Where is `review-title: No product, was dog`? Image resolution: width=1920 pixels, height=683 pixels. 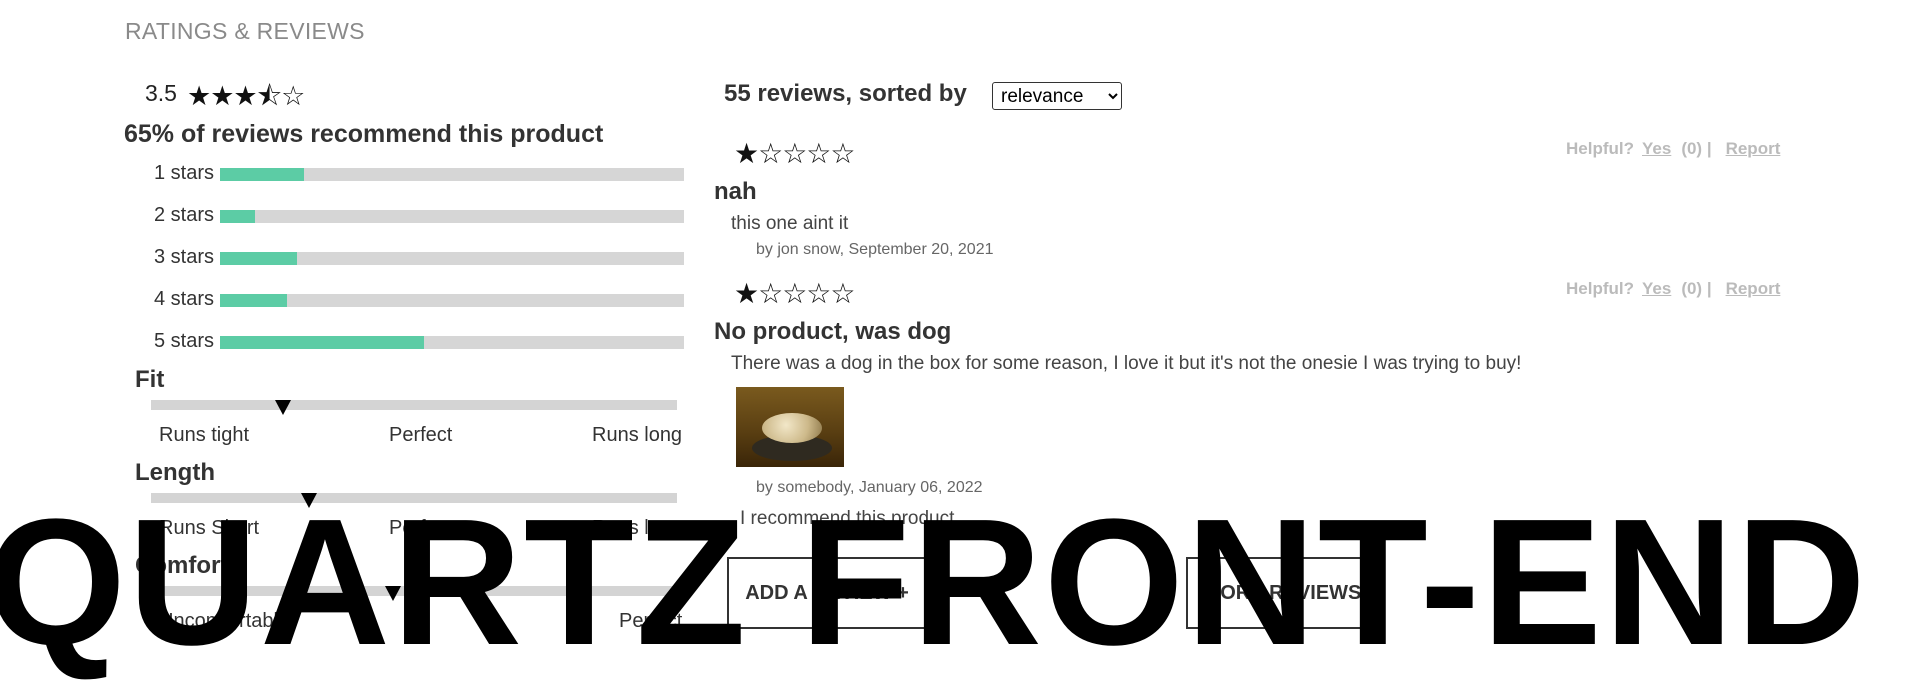
review-title: No product, was dog is located at coordinates (833, 331).